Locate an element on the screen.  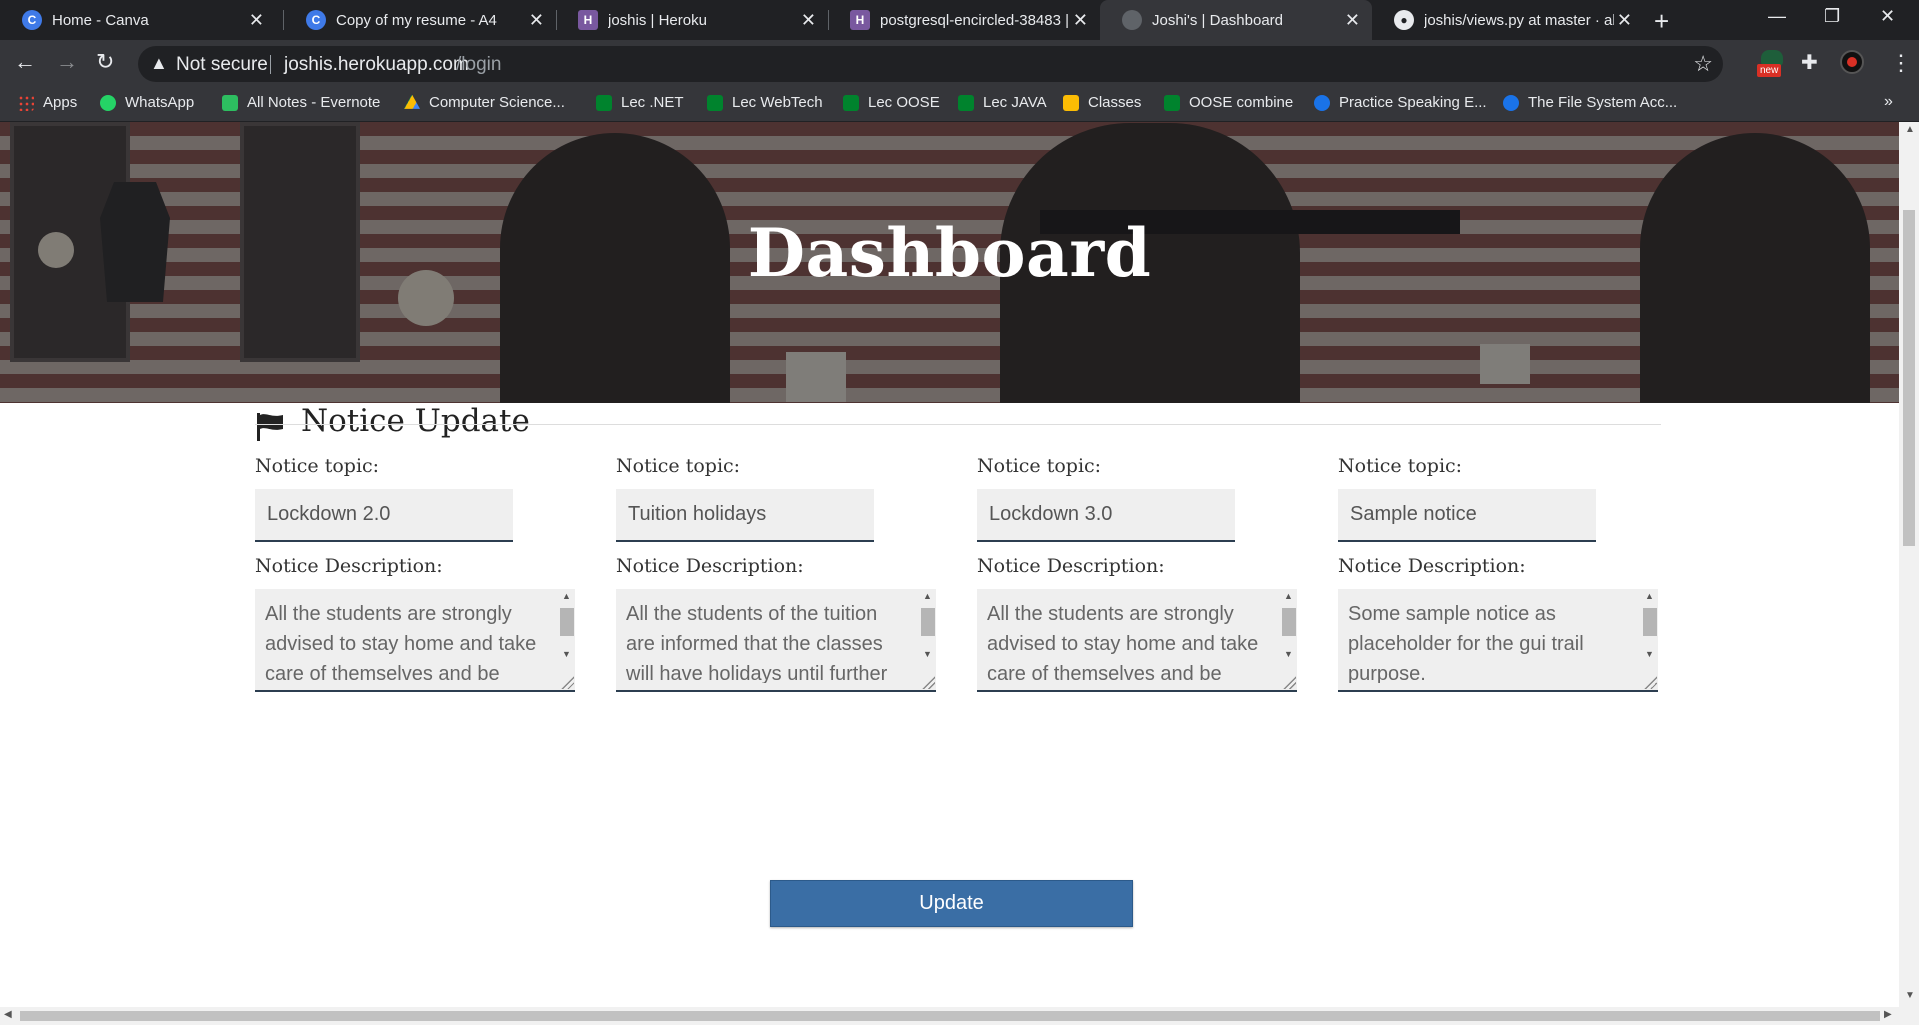
notice-topic-label: Notice topic: is located at coordinates (678, 466).